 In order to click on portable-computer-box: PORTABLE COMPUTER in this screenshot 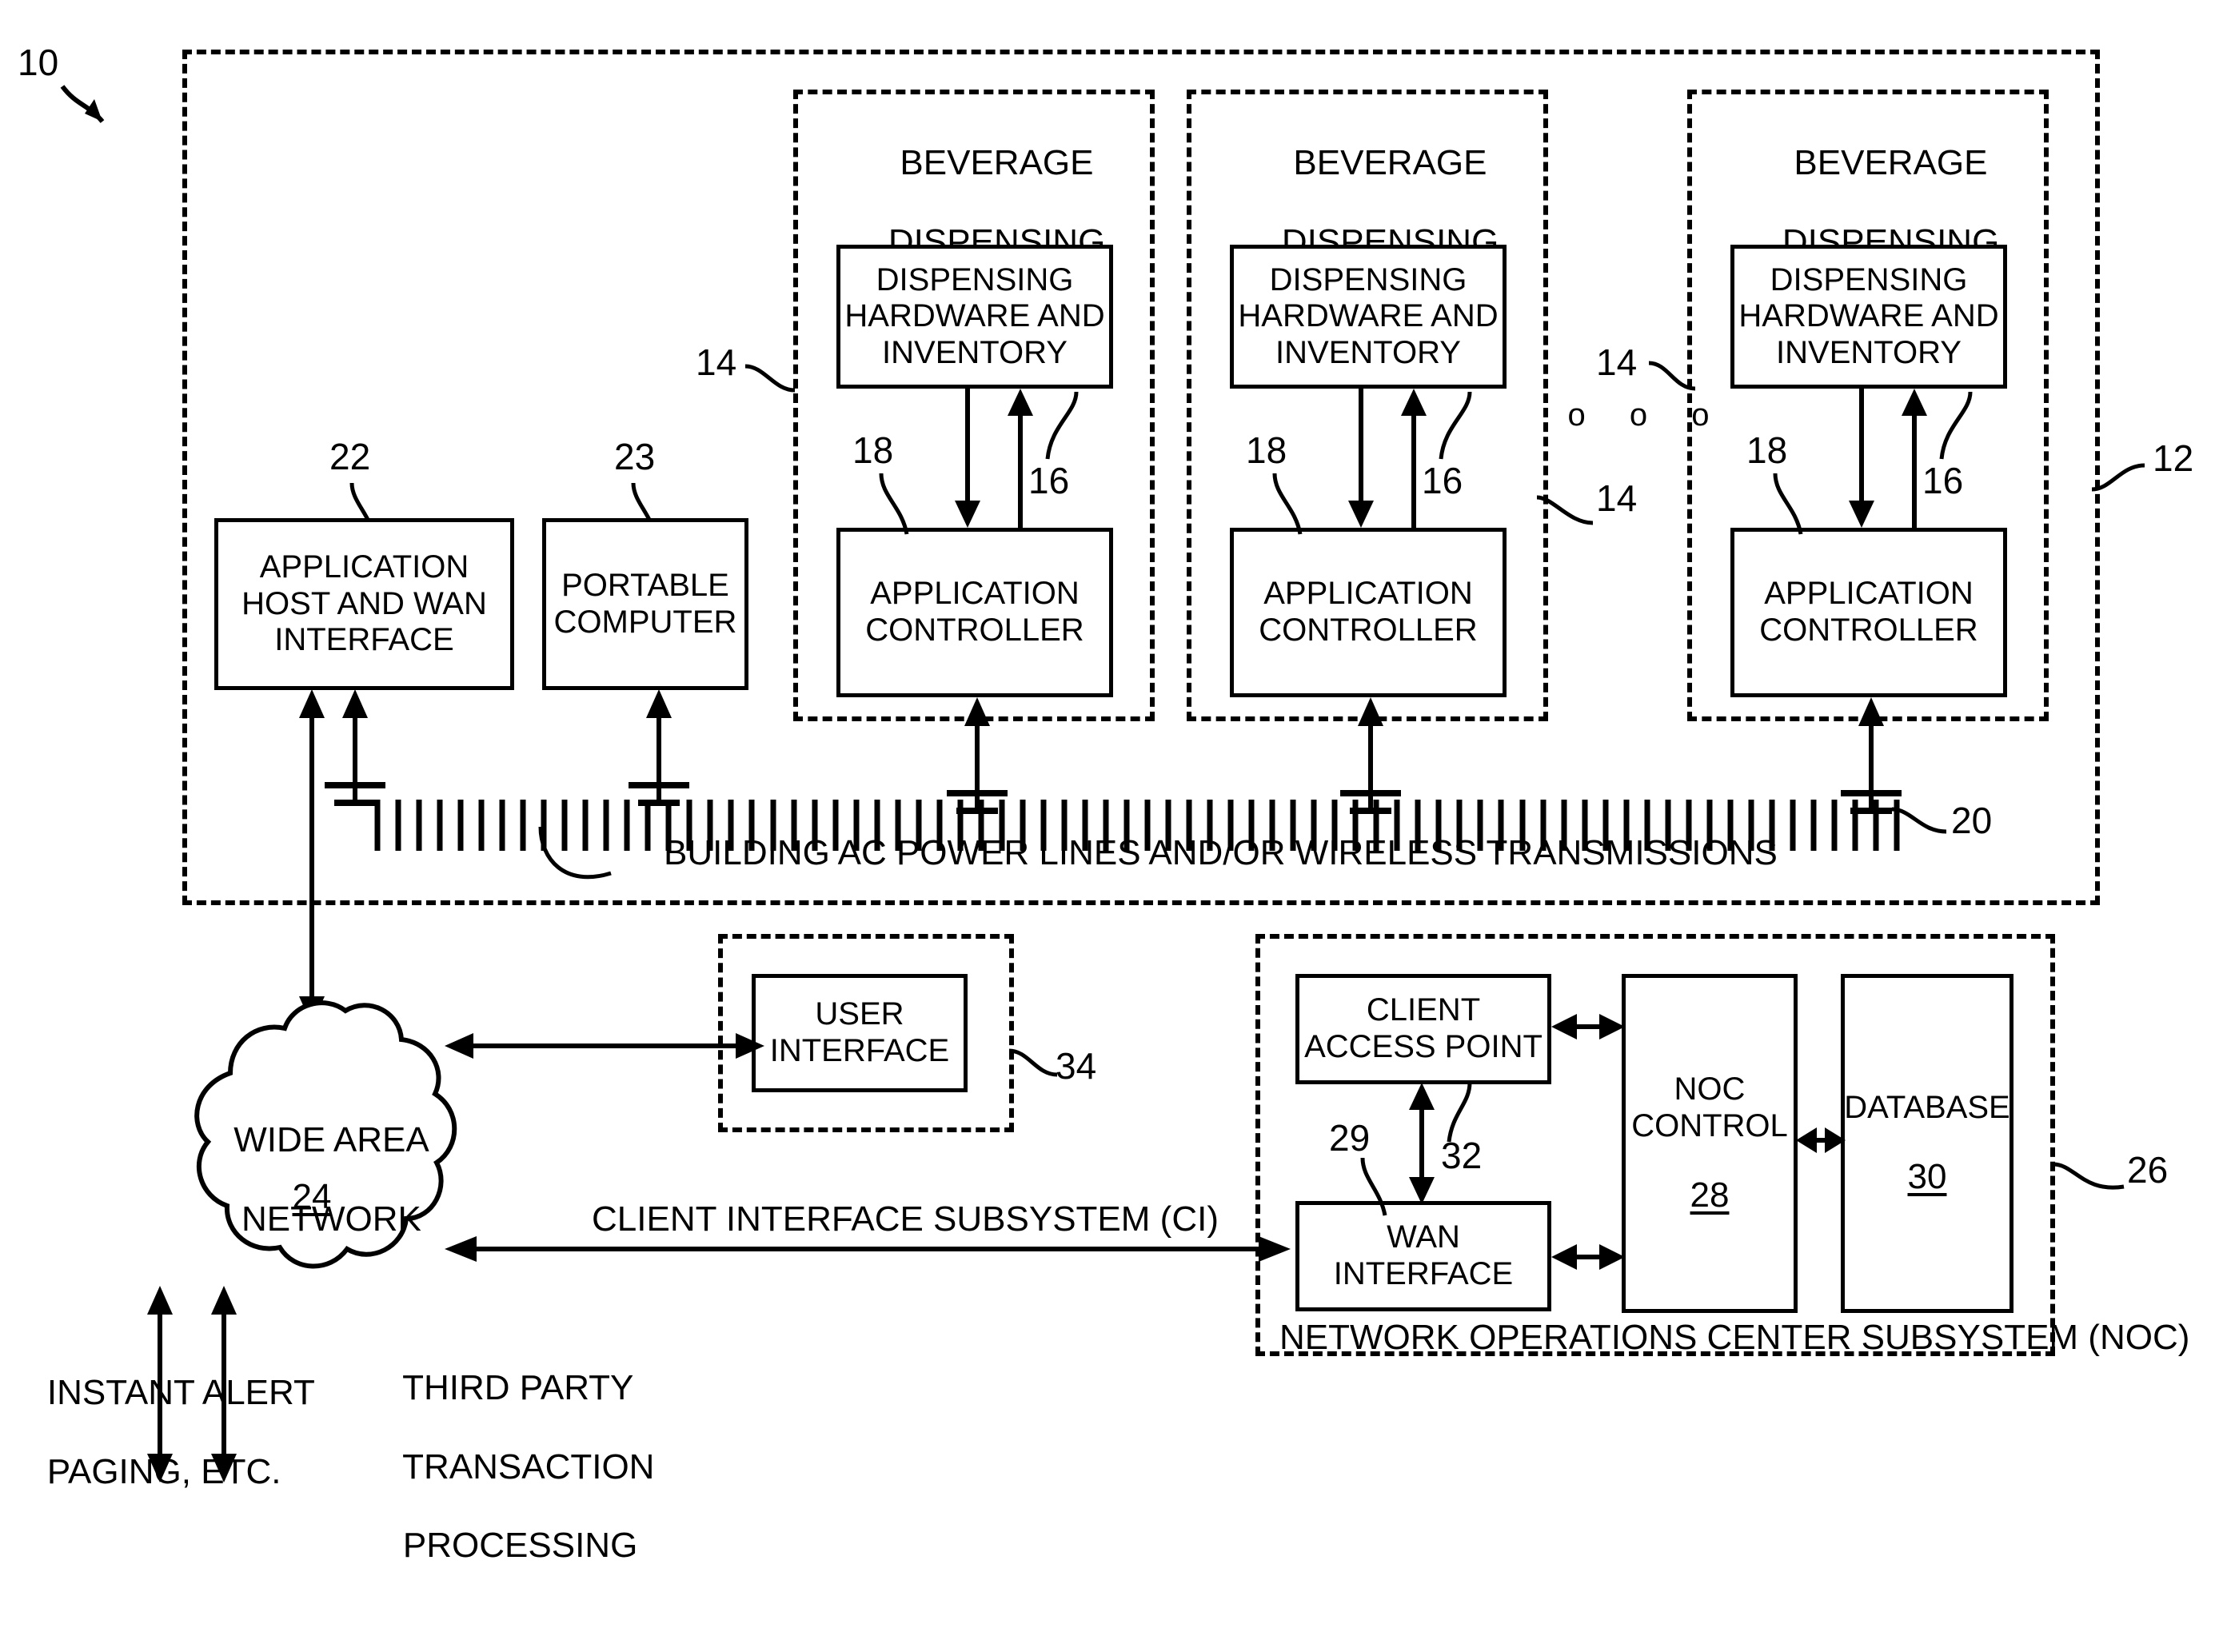, I will do `click(645, 604)`.